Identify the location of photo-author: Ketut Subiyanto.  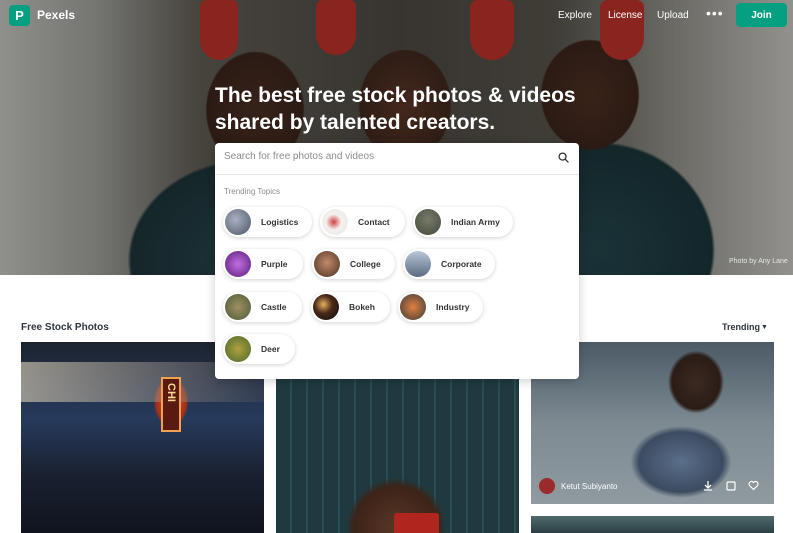
(589, 486).